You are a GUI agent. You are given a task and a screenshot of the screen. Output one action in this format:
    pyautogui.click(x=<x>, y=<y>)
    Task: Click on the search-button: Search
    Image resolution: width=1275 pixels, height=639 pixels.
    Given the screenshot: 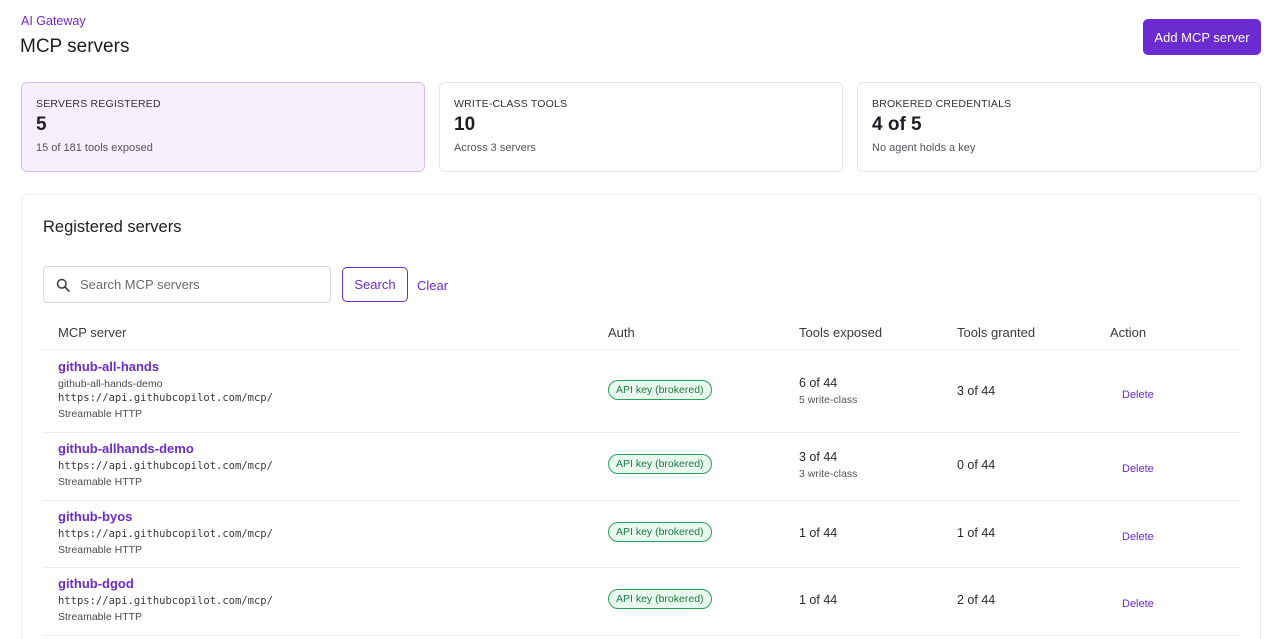 What is the action you would take?
    pyautogui.click(x=375, y=284)
    